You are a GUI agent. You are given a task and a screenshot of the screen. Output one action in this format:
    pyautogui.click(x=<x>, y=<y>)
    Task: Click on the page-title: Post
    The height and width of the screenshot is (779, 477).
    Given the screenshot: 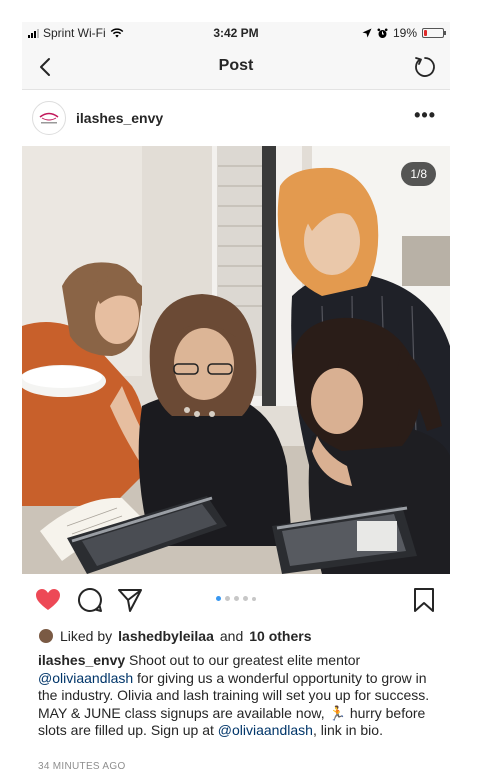 What is the action you would take?
    pyautogui.click(x=236, y=65)
    